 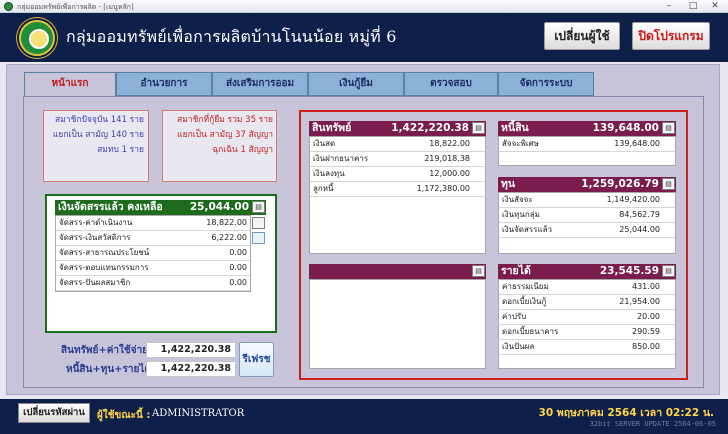 I want to click on tab-administration: อำนวยการ, so click(x=164, y=84).